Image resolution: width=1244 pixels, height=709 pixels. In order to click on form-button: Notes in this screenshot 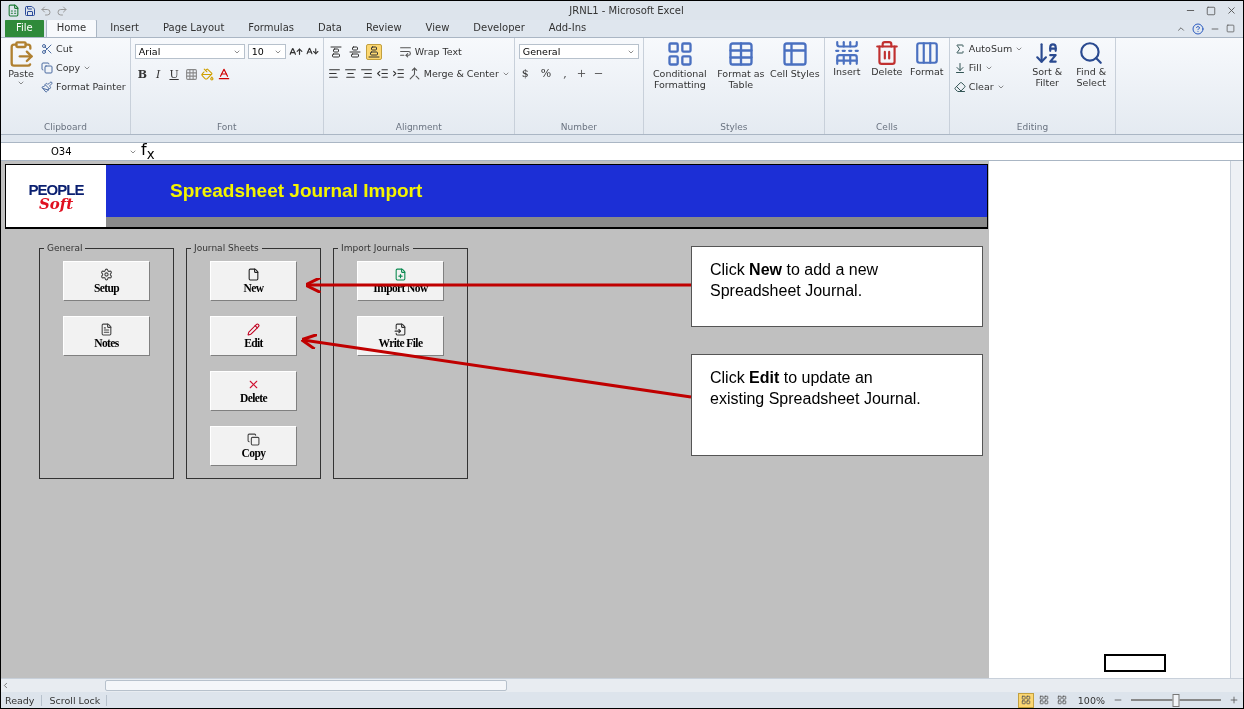, I will do `click(106, 336)`.